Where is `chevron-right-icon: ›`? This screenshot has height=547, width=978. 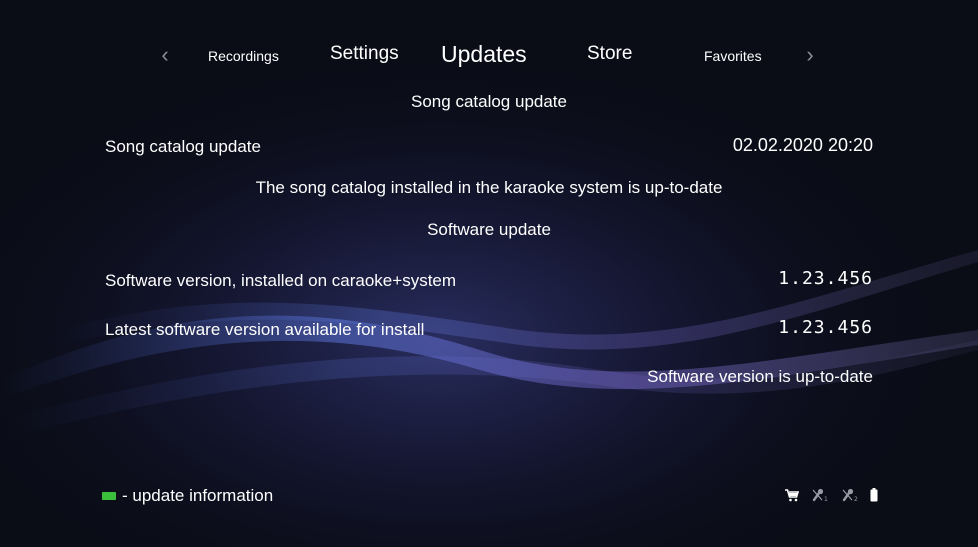 chevron-right-icon: › is located at coordinates (810, 55).